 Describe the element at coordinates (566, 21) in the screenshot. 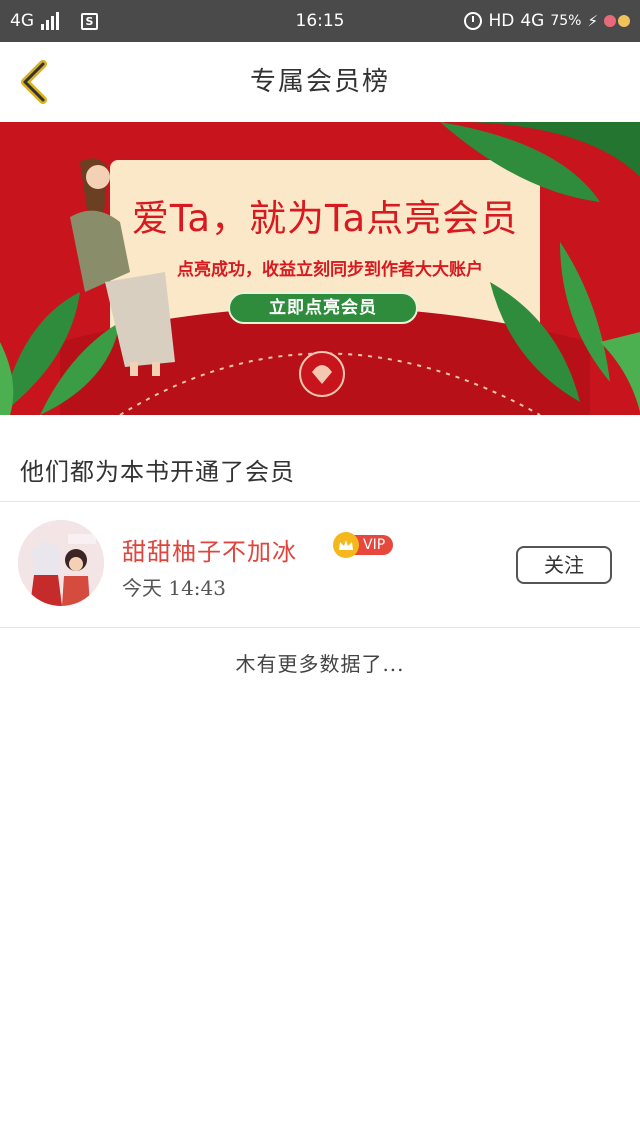

I see `battery-level: 75%` at that location.